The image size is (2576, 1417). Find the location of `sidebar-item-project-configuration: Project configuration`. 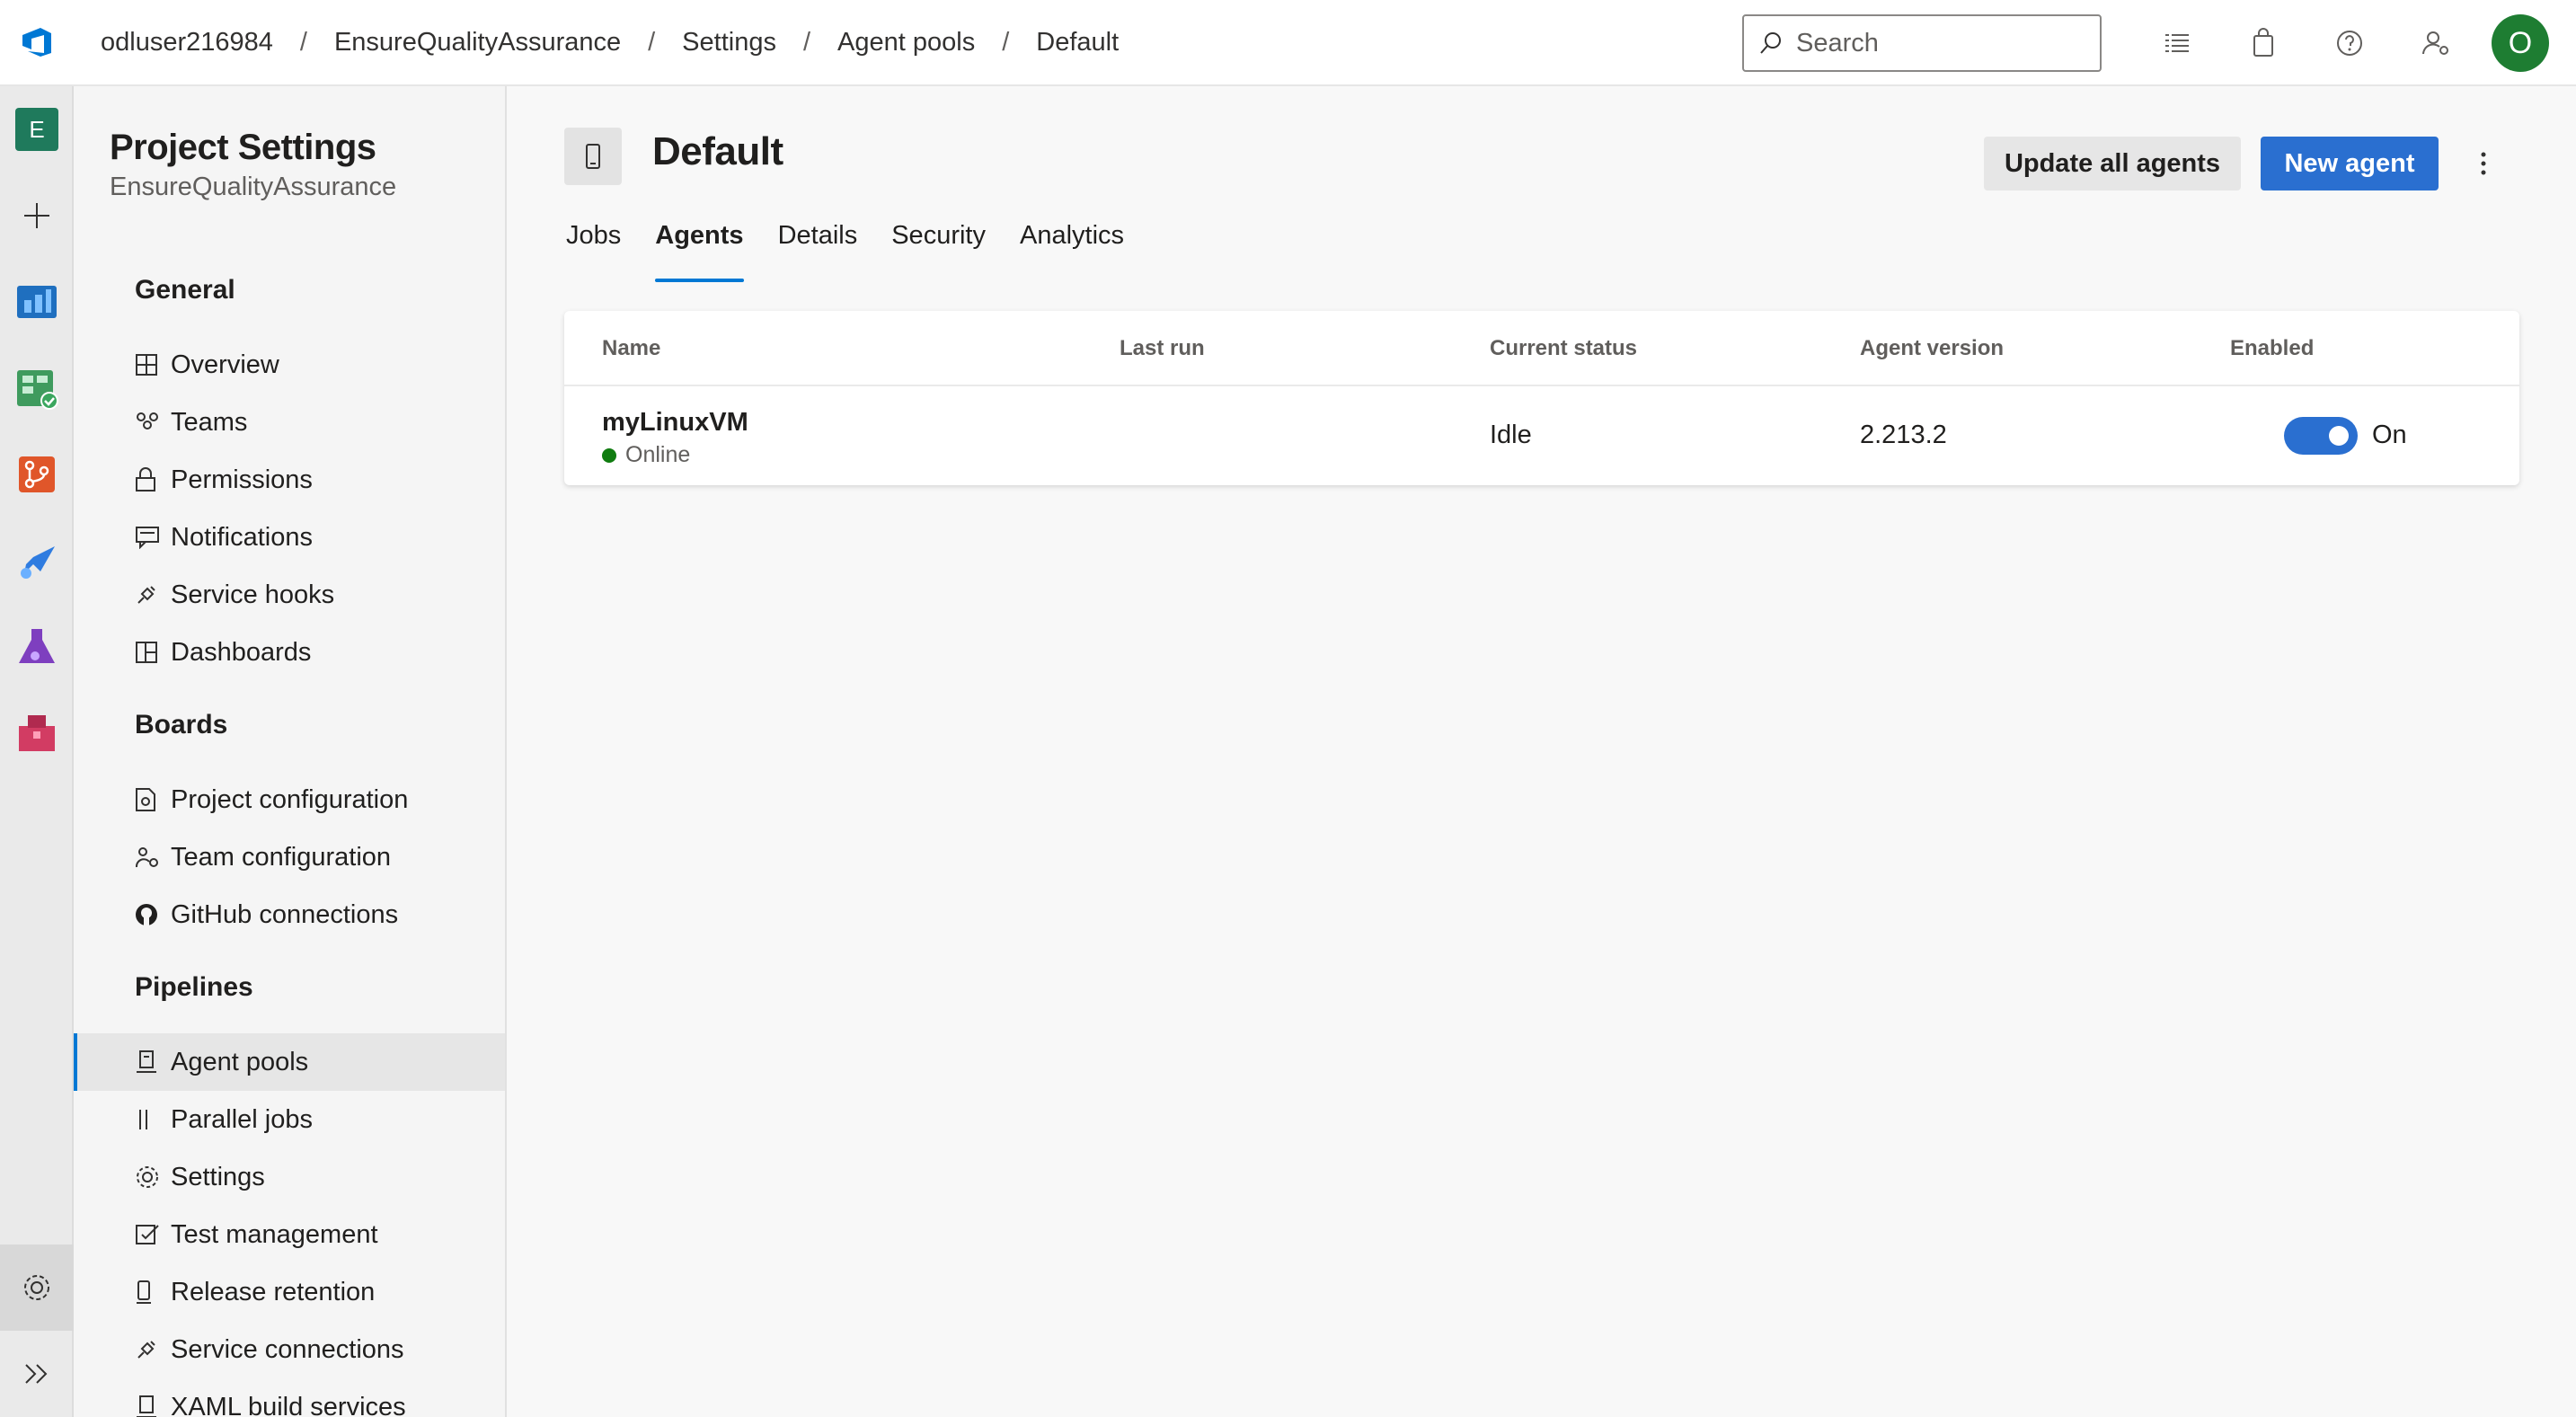

sidebar-item-project-configuration: Project configuration is located at coordinates (289, 799).